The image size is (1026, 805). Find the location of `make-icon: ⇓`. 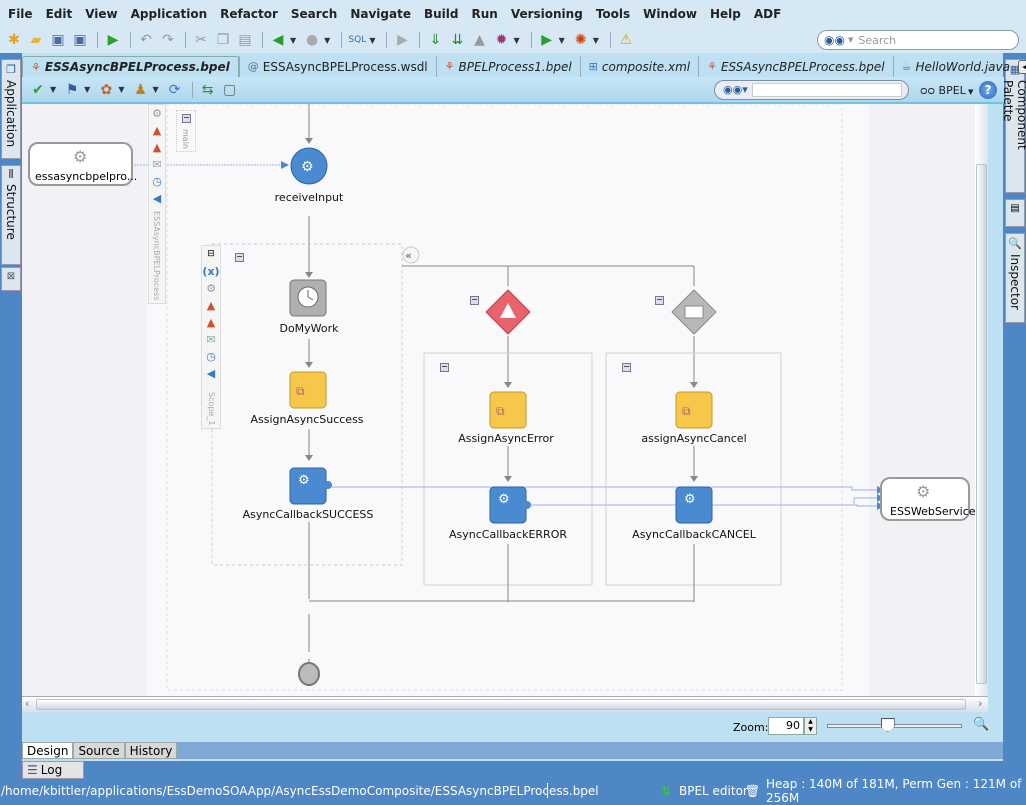

make-icon: ⇓ is located at coordinates (435, 40).